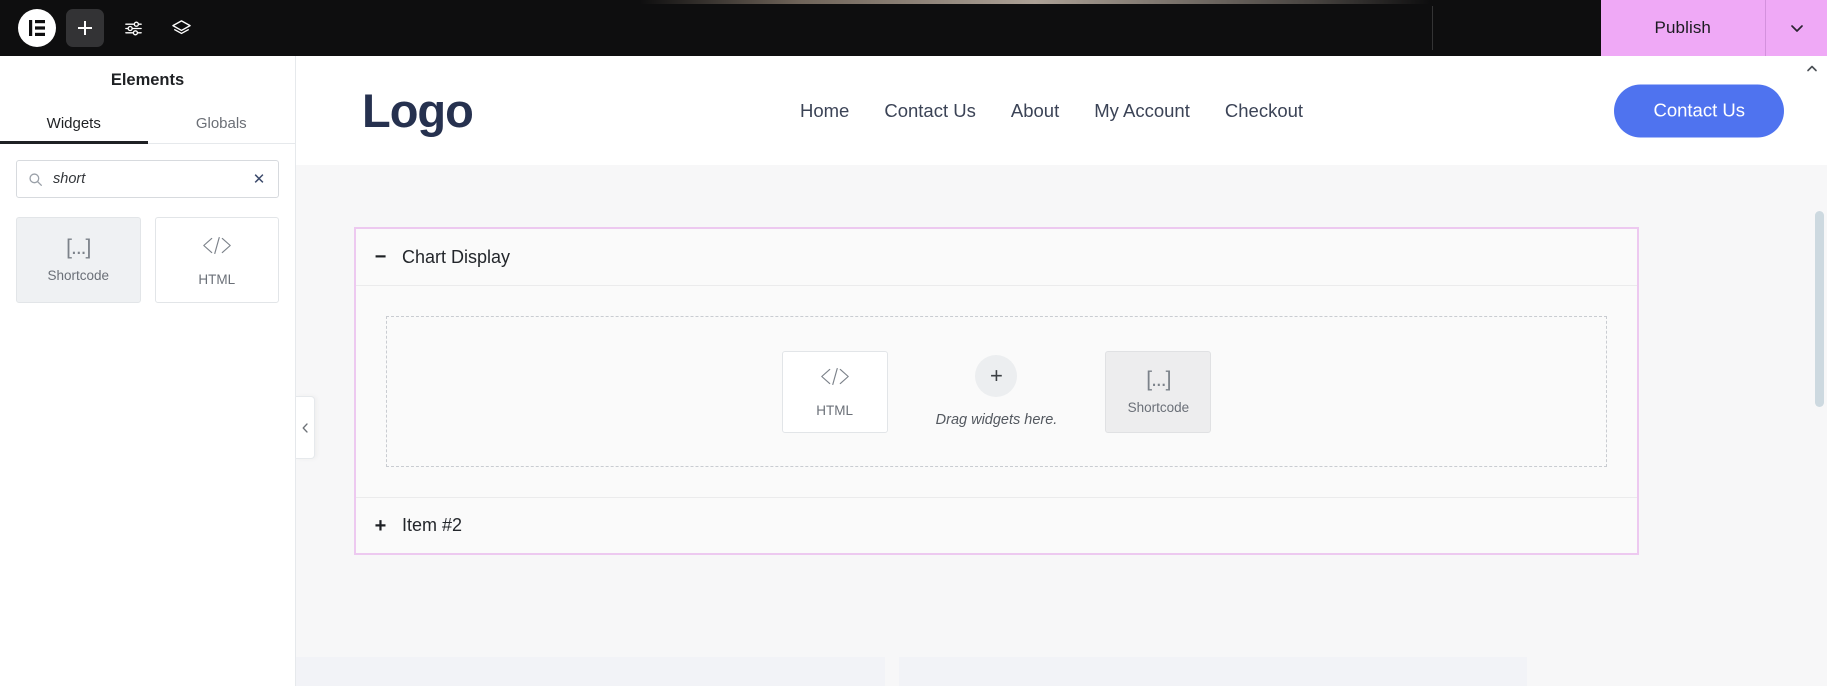  What do you see at coordinates (1035, 2) in the screenshot?
I see `topbar-preview-sheen` at bounding box center [1035, 2].